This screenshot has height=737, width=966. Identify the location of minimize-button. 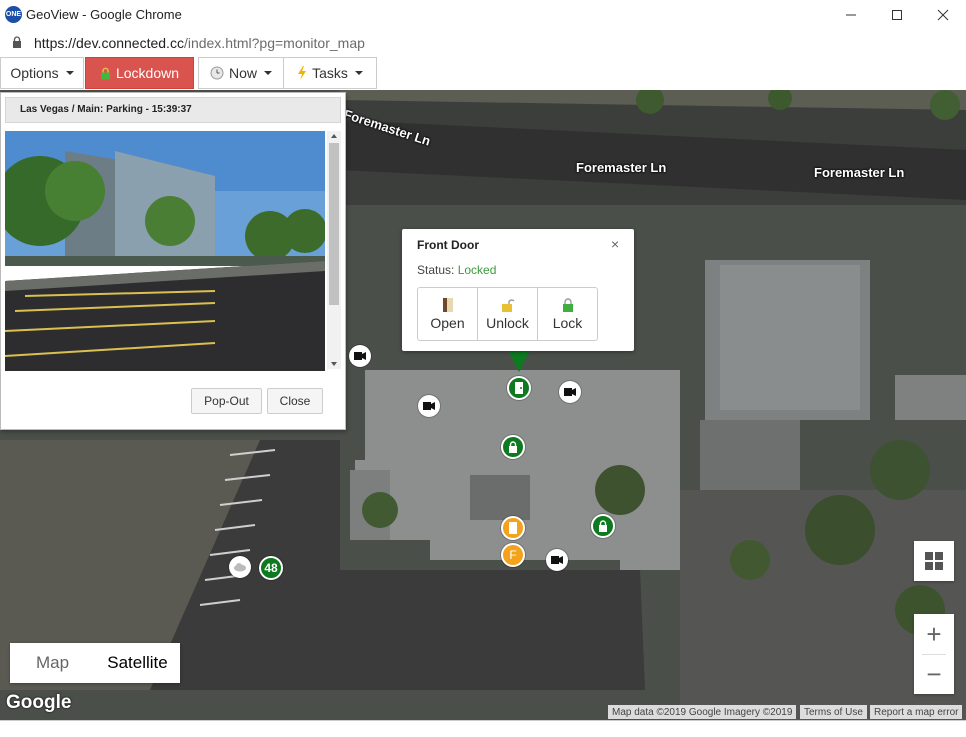
(851, 15).